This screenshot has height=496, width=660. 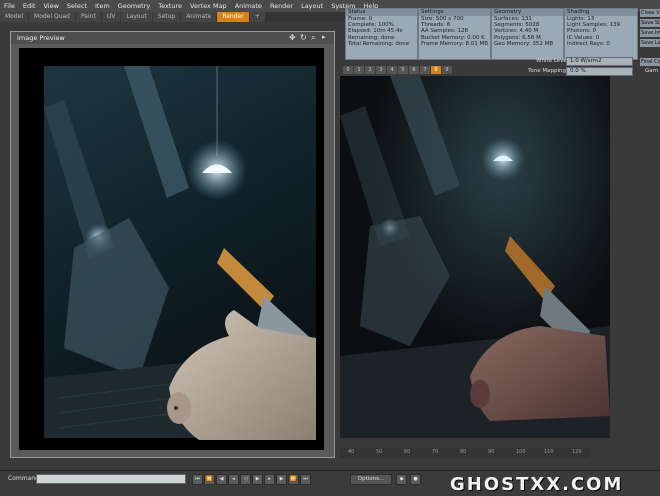 What do you see at coordinates (599, 61) in the screenshot?
I see `white-level-field: 1.0 W/srm2` at bounding box center [599, 61].